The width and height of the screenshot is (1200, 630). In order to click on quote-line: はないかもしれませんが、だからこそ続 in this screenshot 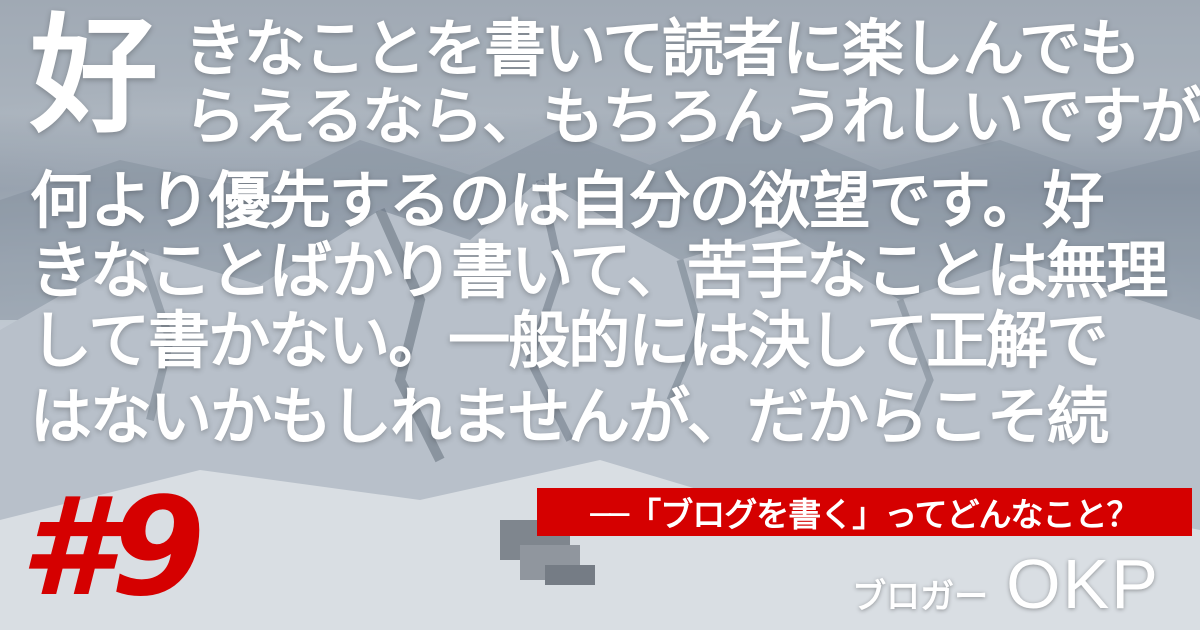, I will do `click(569, 416)`.